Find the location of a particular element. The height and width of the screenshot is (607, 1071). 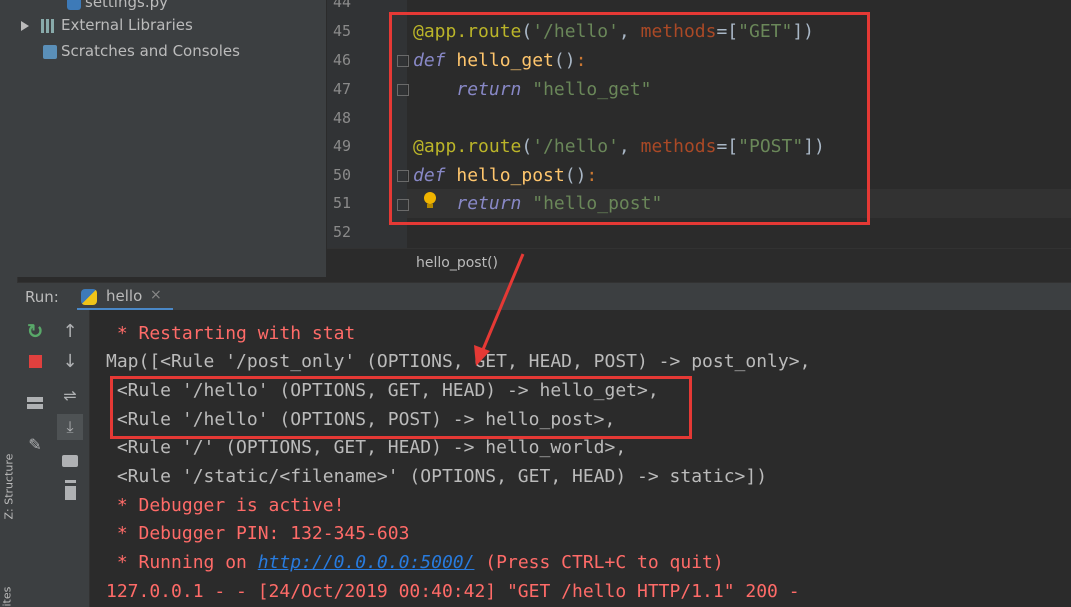

trash-icon is located at coordinates (70, 491).